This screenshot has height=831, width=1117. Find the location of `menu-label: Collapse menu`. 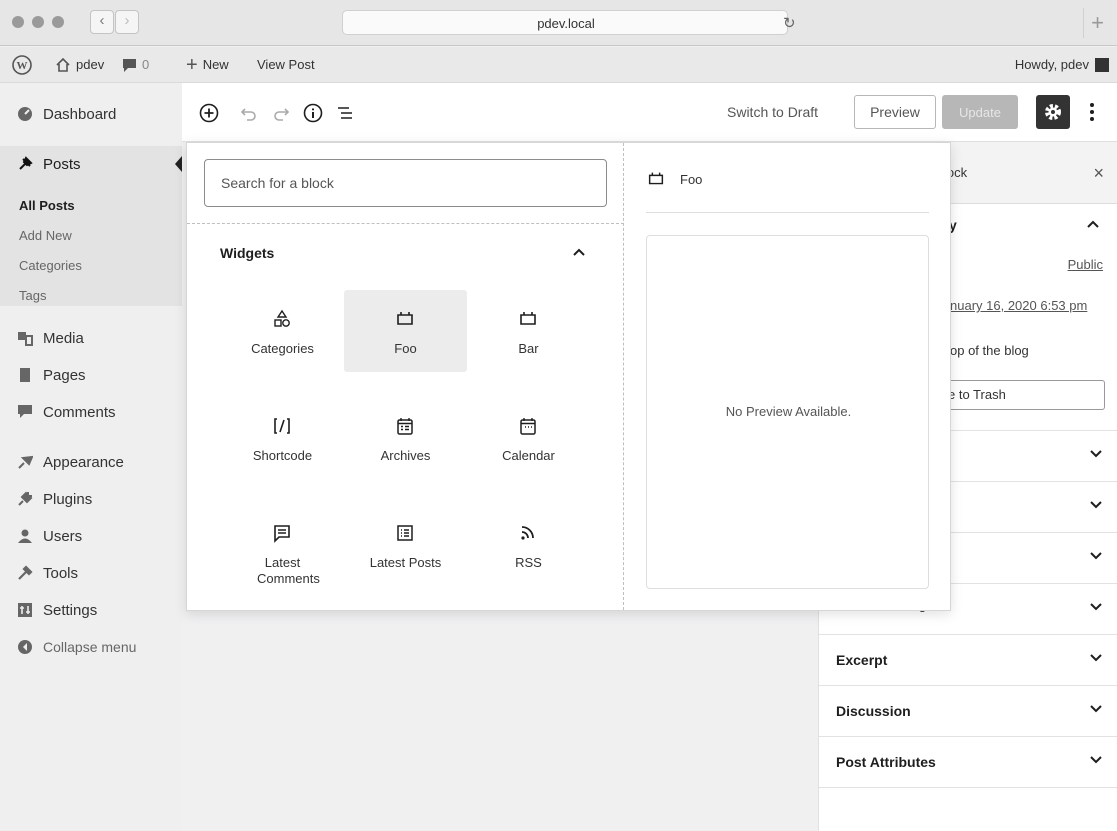

menu-label: Collapse menu is located at coordinates (90, 647).